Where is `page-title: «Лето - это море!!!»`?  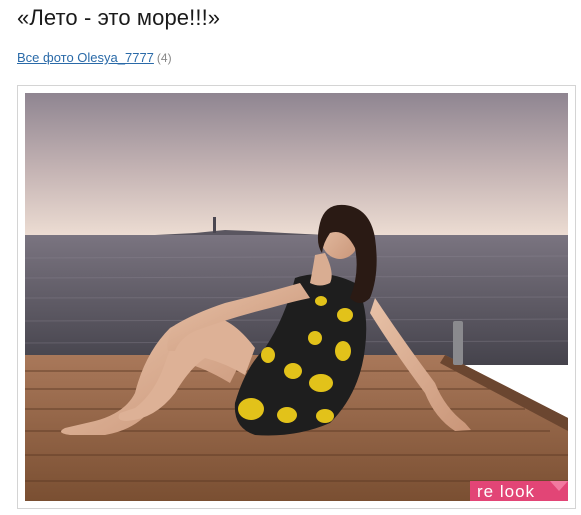 page-title: «Лето - это море!!!» is located at coordinates (119, 17).